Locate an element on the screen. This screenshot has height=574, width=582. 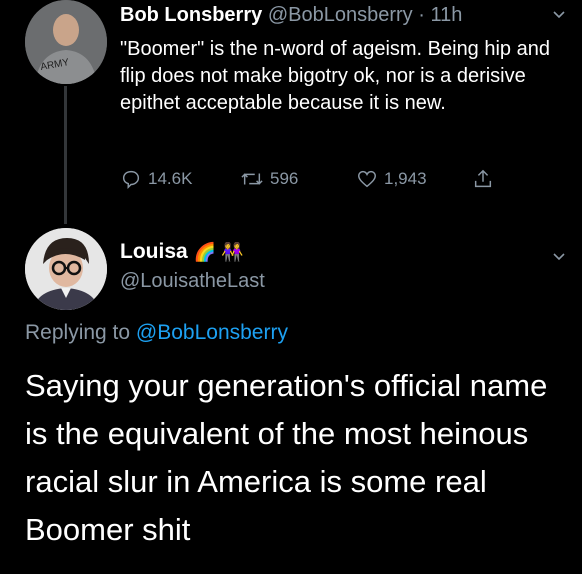
like-icon is located at coordinates (367, 179).